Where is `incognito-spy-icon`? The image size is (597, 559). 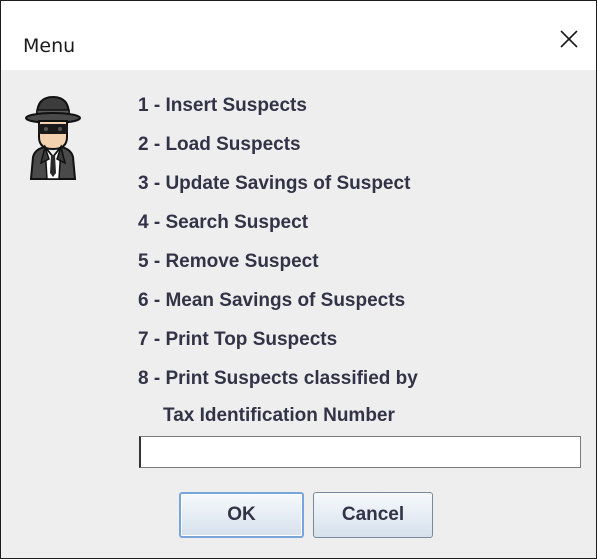
incognito-spy-icon is located at coordinates (53, 137).